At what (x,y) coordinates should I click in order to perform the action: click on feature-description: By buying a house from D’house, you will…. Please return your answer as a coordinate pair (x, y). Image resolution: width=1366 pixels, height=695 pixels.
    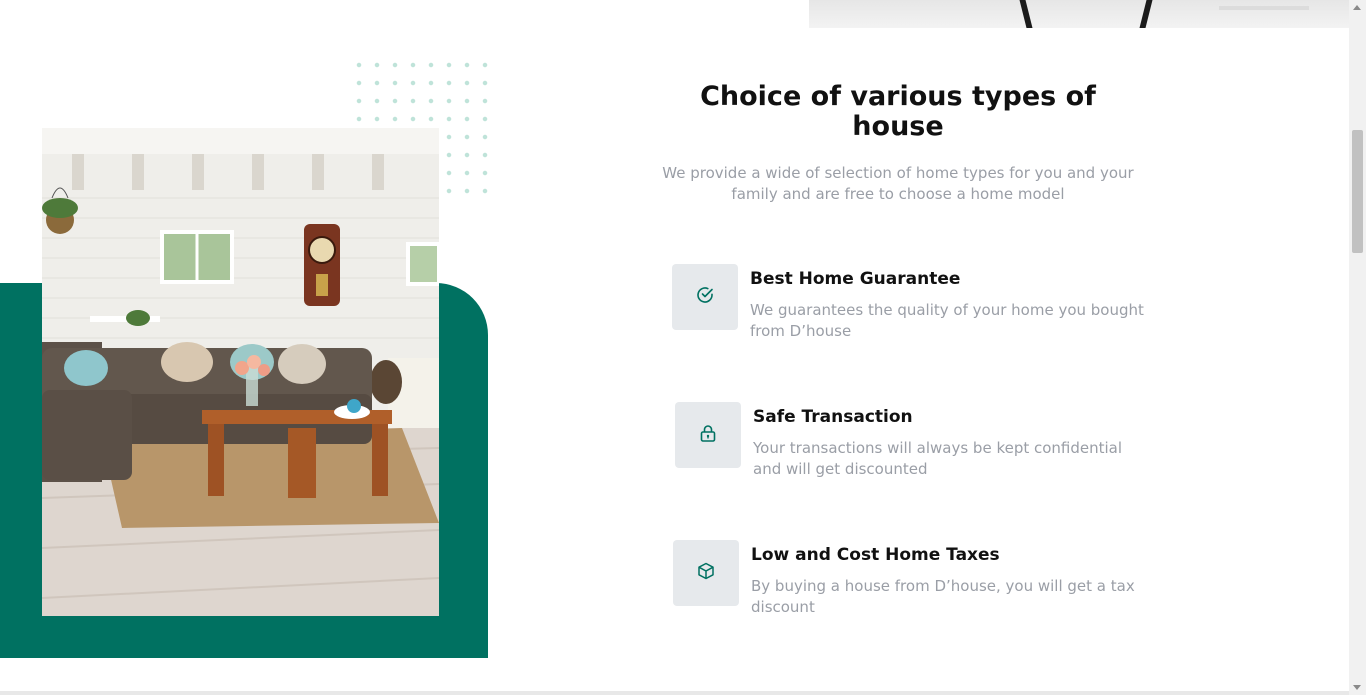
    Looking at the image, I should click on (943, 596).